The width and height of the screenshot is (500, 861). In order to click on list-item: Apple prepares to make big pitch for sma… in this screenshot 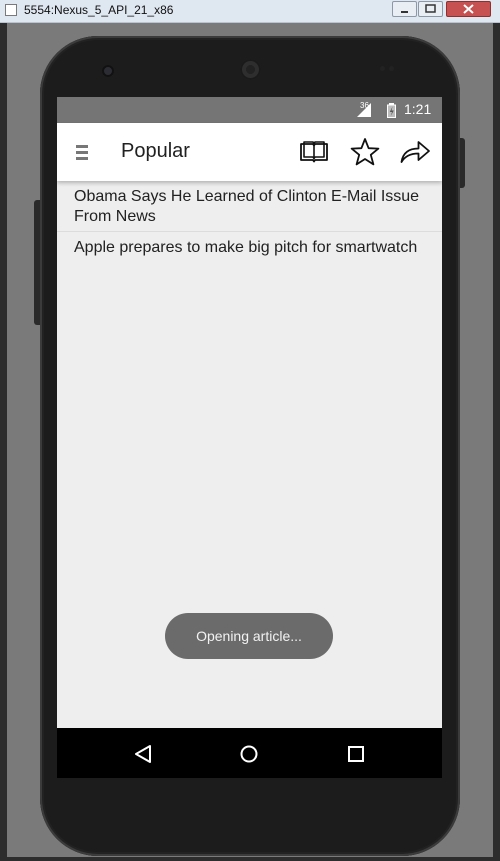, I will do `click(249, 247)`.